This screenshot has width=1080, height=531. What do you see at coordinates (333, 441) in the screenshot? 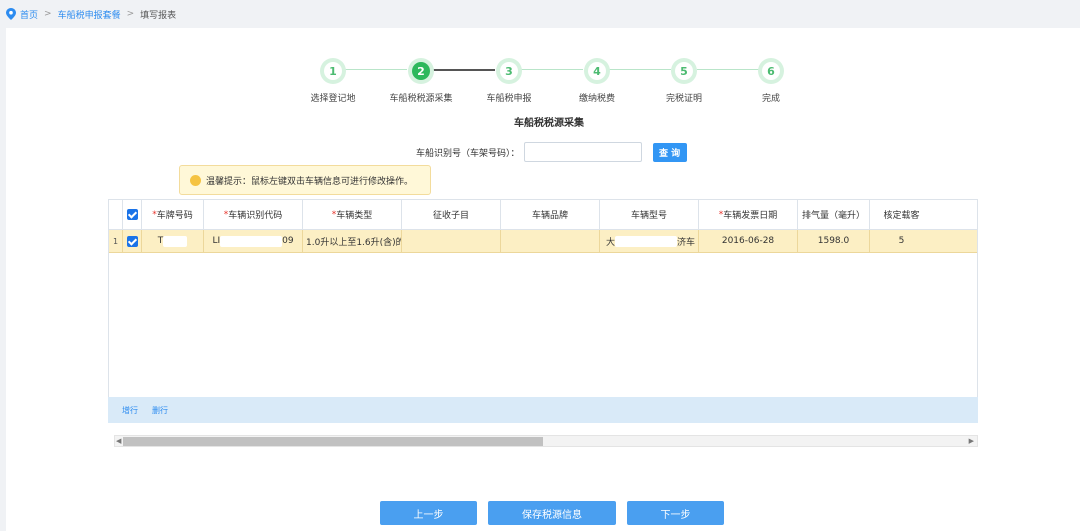
I see `scrollbar-thumb` at bounding box center [333, 441].